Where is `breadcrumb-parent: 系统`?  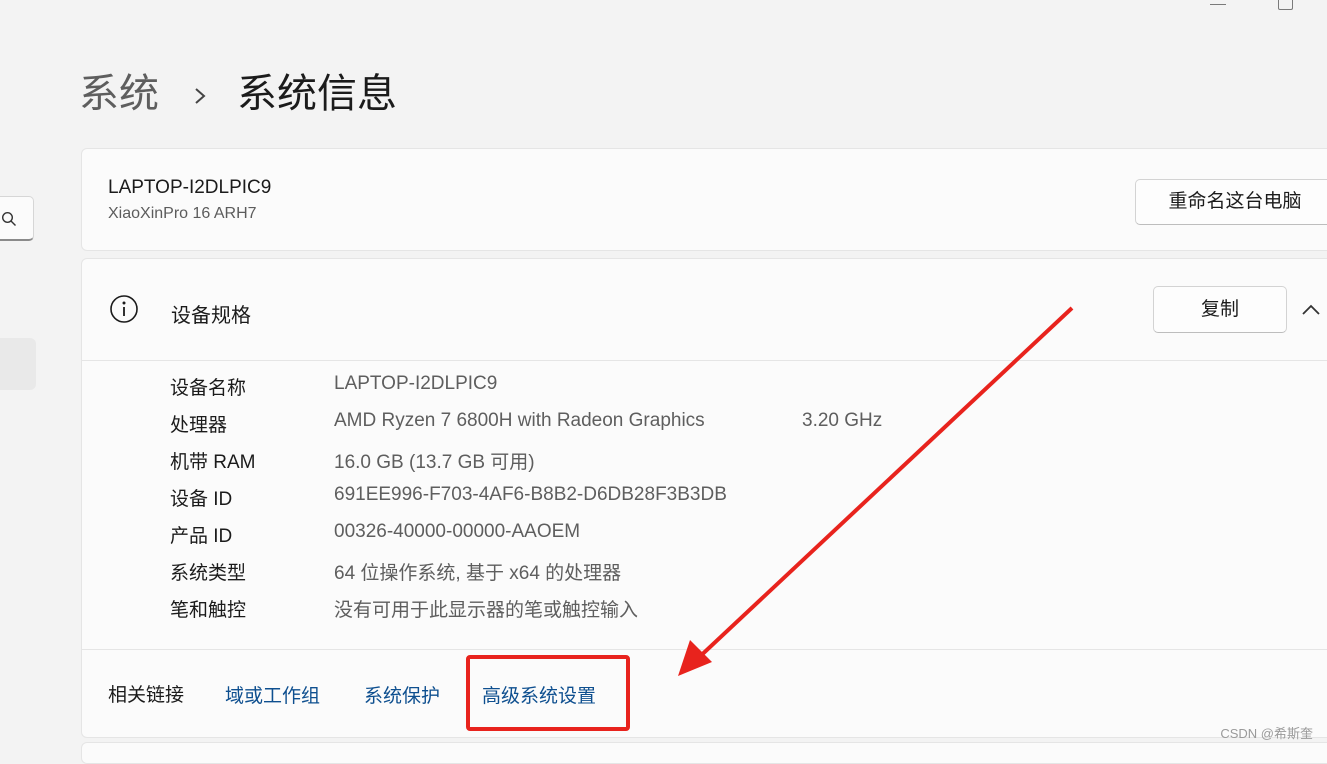
breadcrumb-parent: 系统 is located at coordinates (119, 94).